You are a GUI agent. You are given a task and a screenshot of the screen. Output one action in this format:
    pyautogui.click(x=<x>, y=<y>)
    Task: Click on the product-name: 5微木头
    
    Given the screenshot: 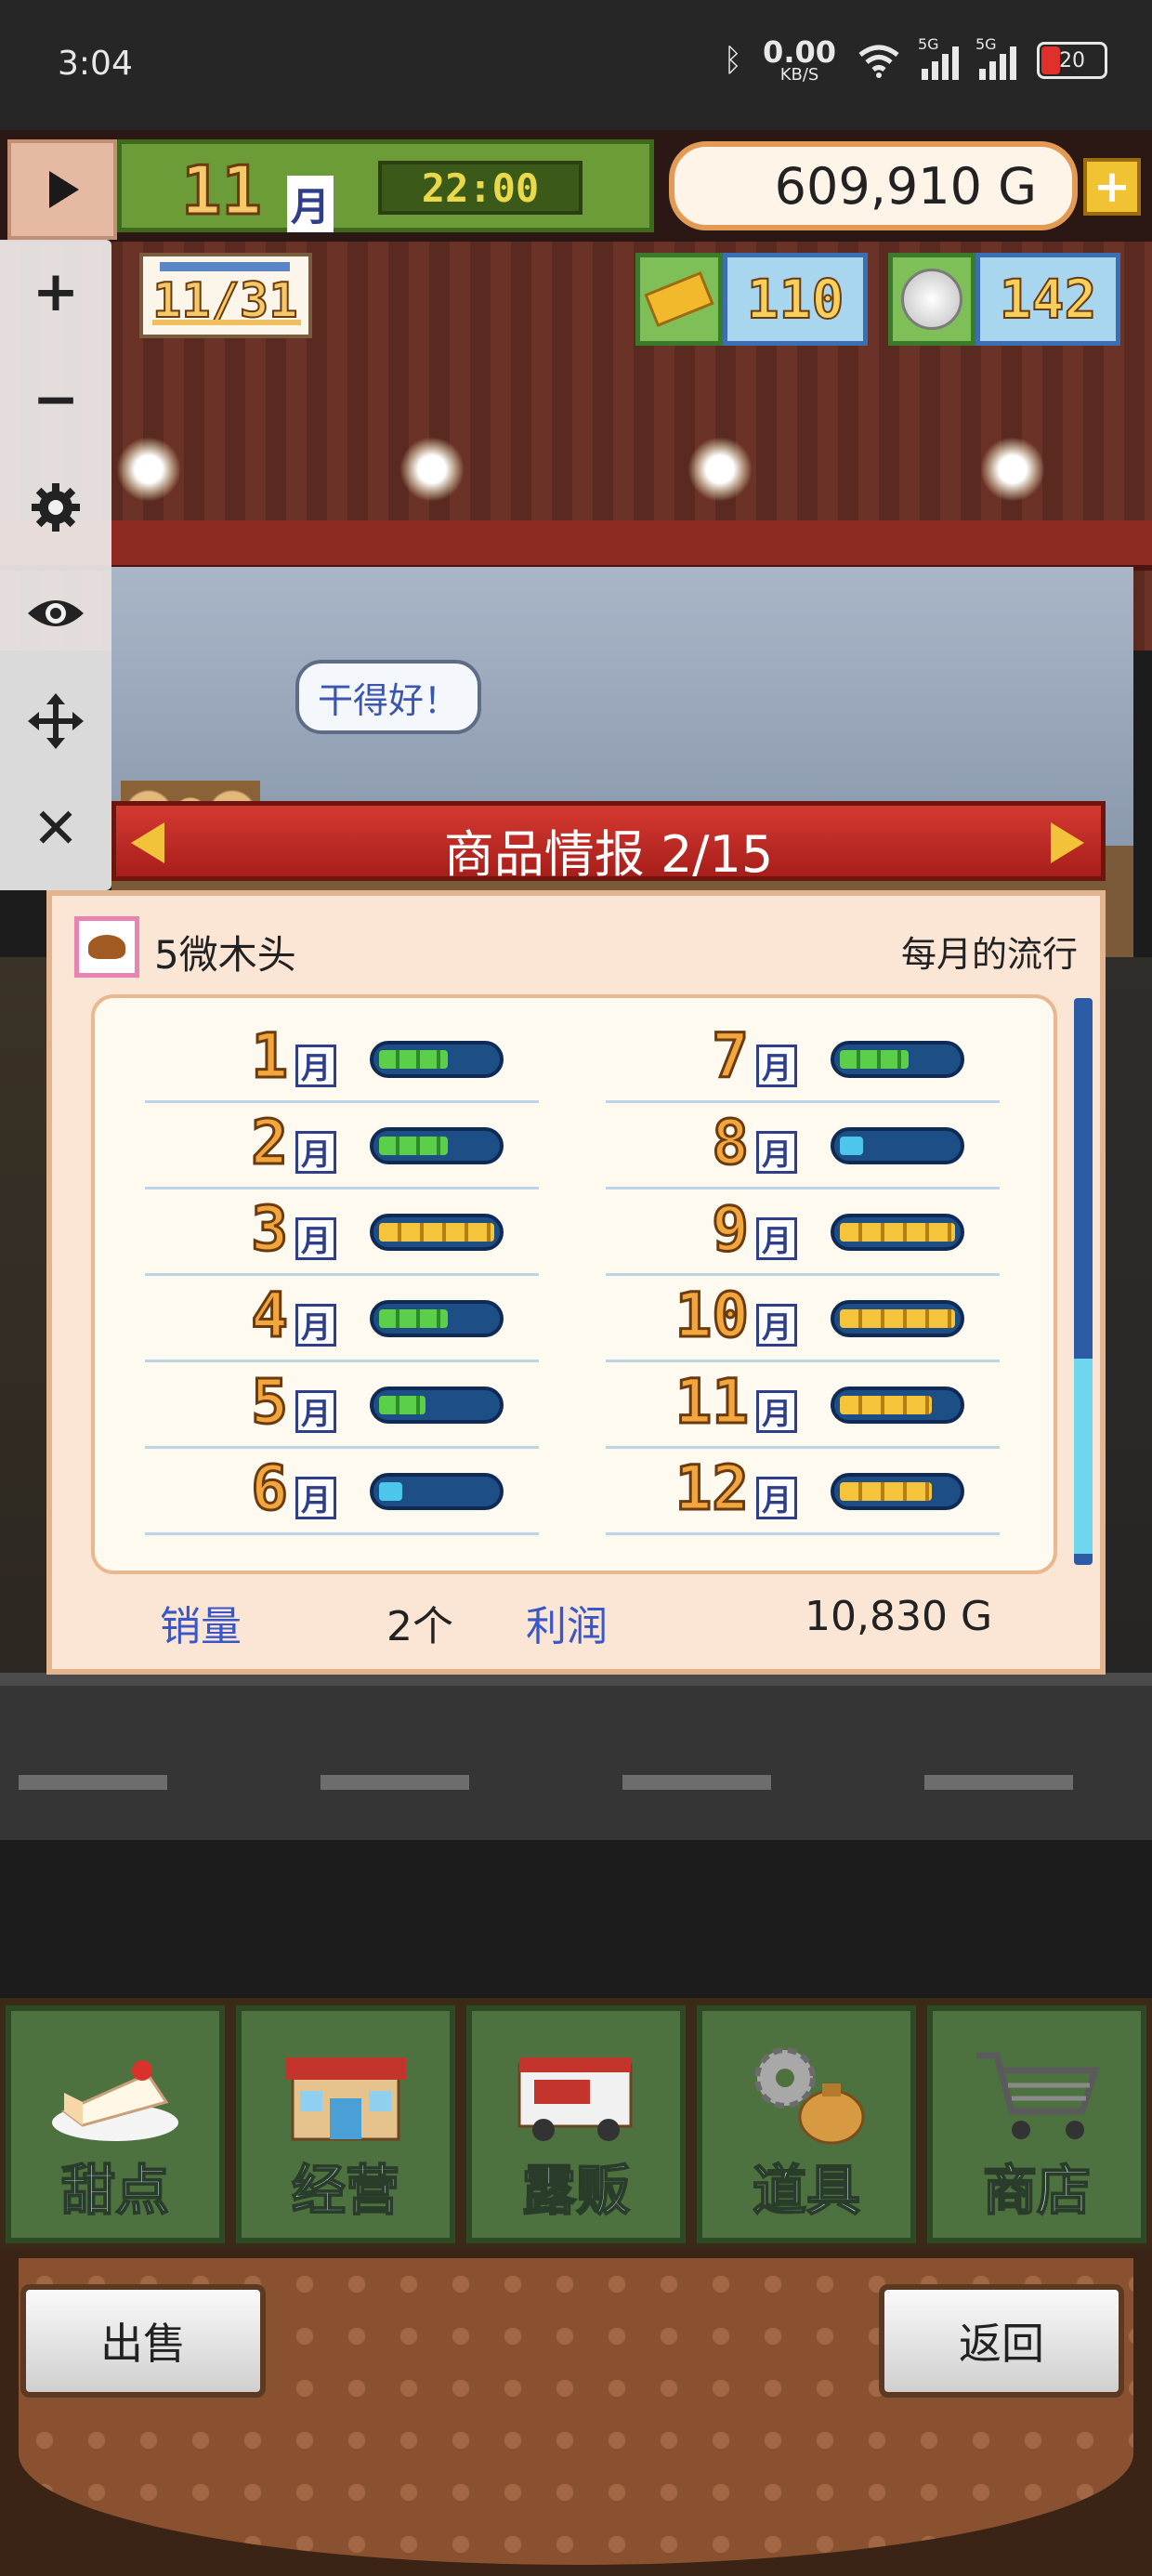 What is the action you would take?
    pyautogui.click(x=225, y=955)
    